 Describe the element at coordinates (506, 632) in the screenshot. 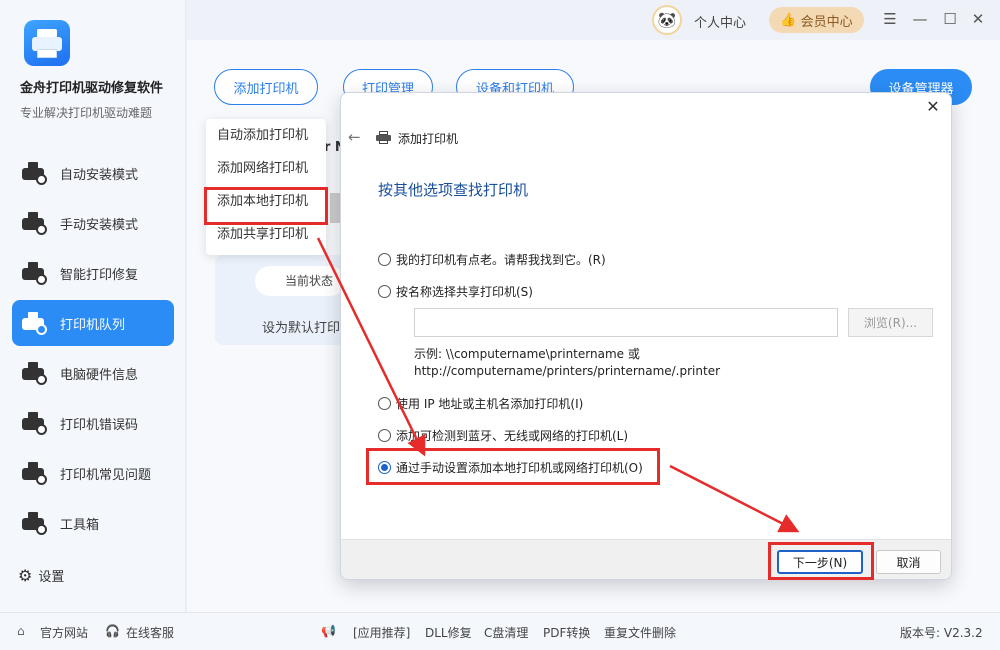

I see `link-c-clean: C盘清理` at that location.